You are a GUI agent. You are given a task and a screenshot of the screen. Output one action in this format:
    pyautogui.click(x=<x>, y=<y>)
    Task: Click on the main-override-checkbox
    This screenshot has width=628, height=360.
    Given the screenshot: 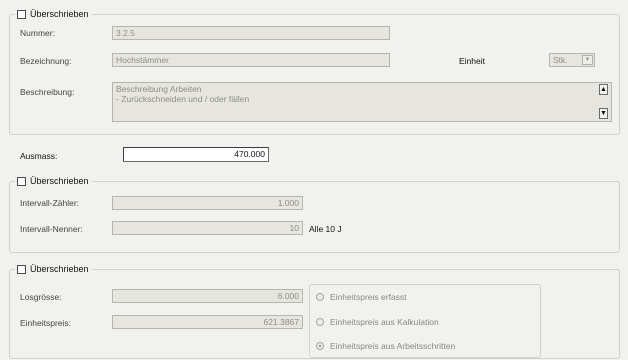 What is the action you would take?
    pyautogui.click(x=21, y=14)
    